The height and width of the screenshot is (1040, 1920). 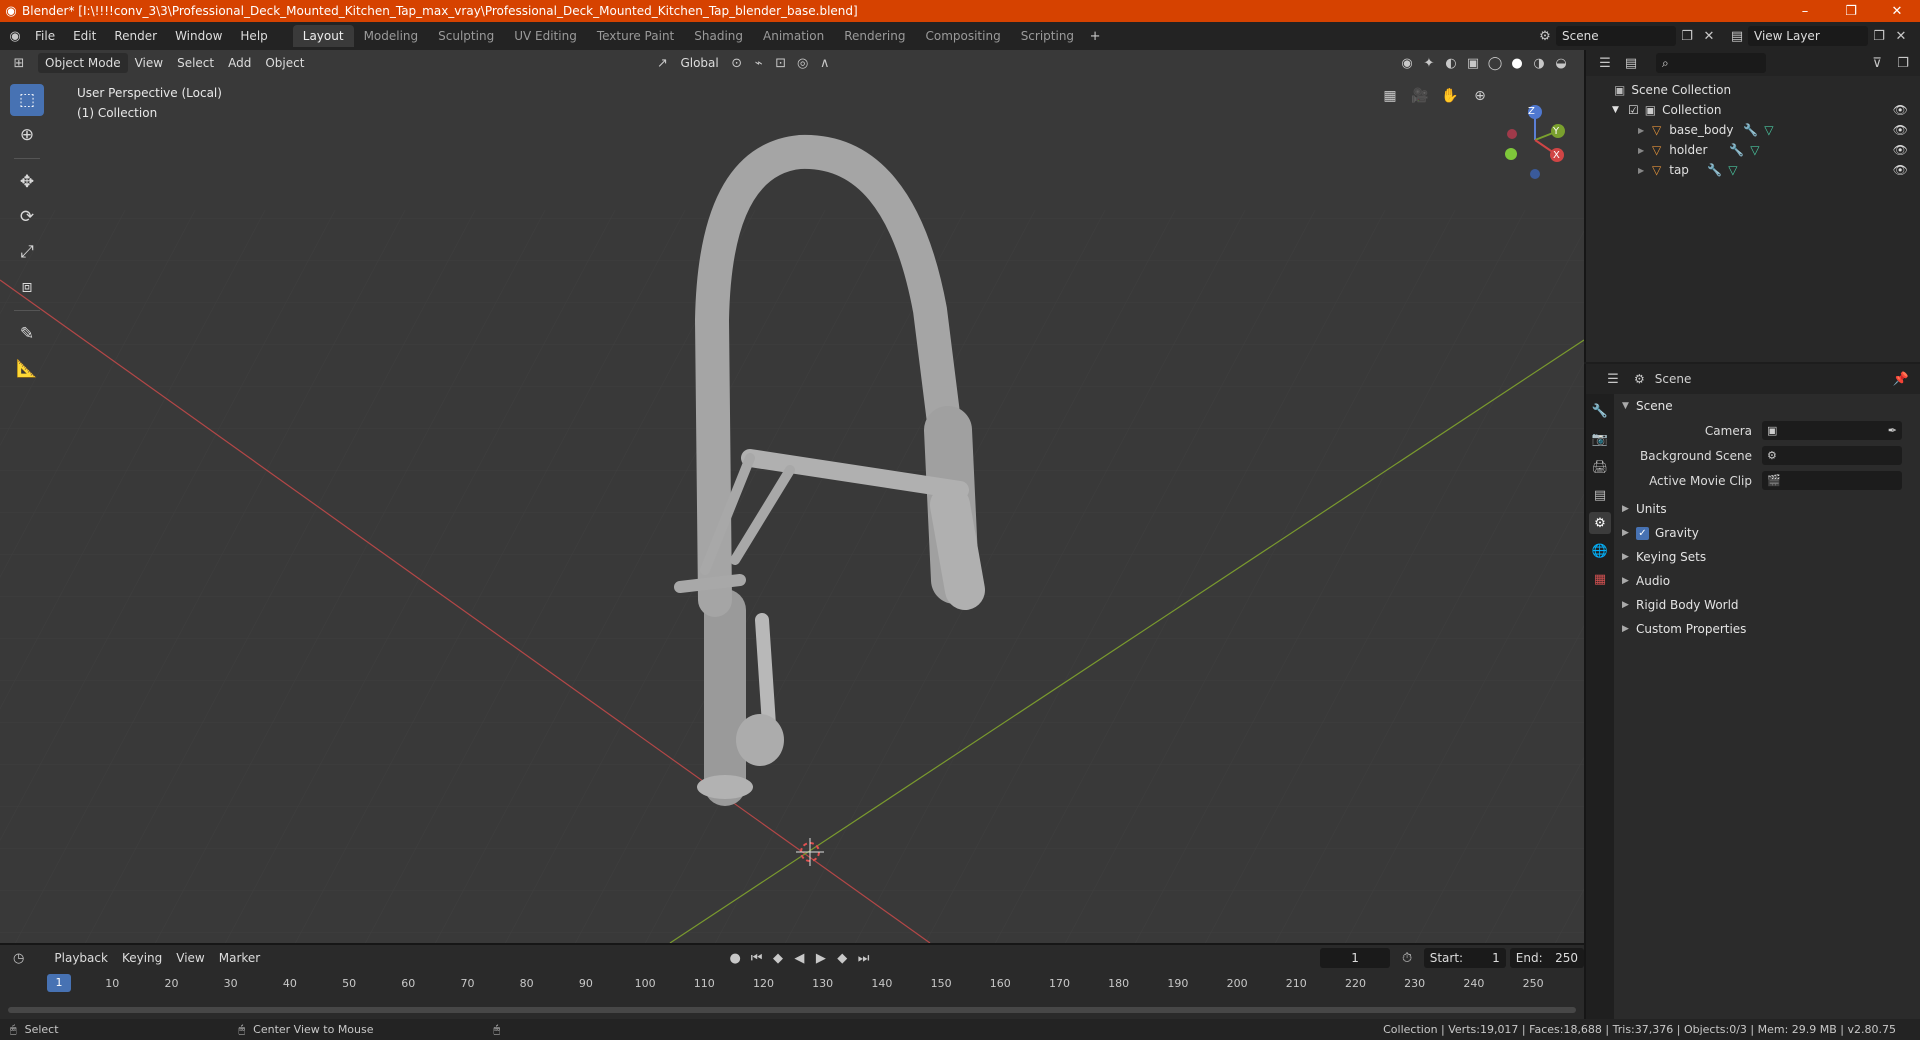 I want to click on timeline-view-menu: View, so click(x=190, y=958).